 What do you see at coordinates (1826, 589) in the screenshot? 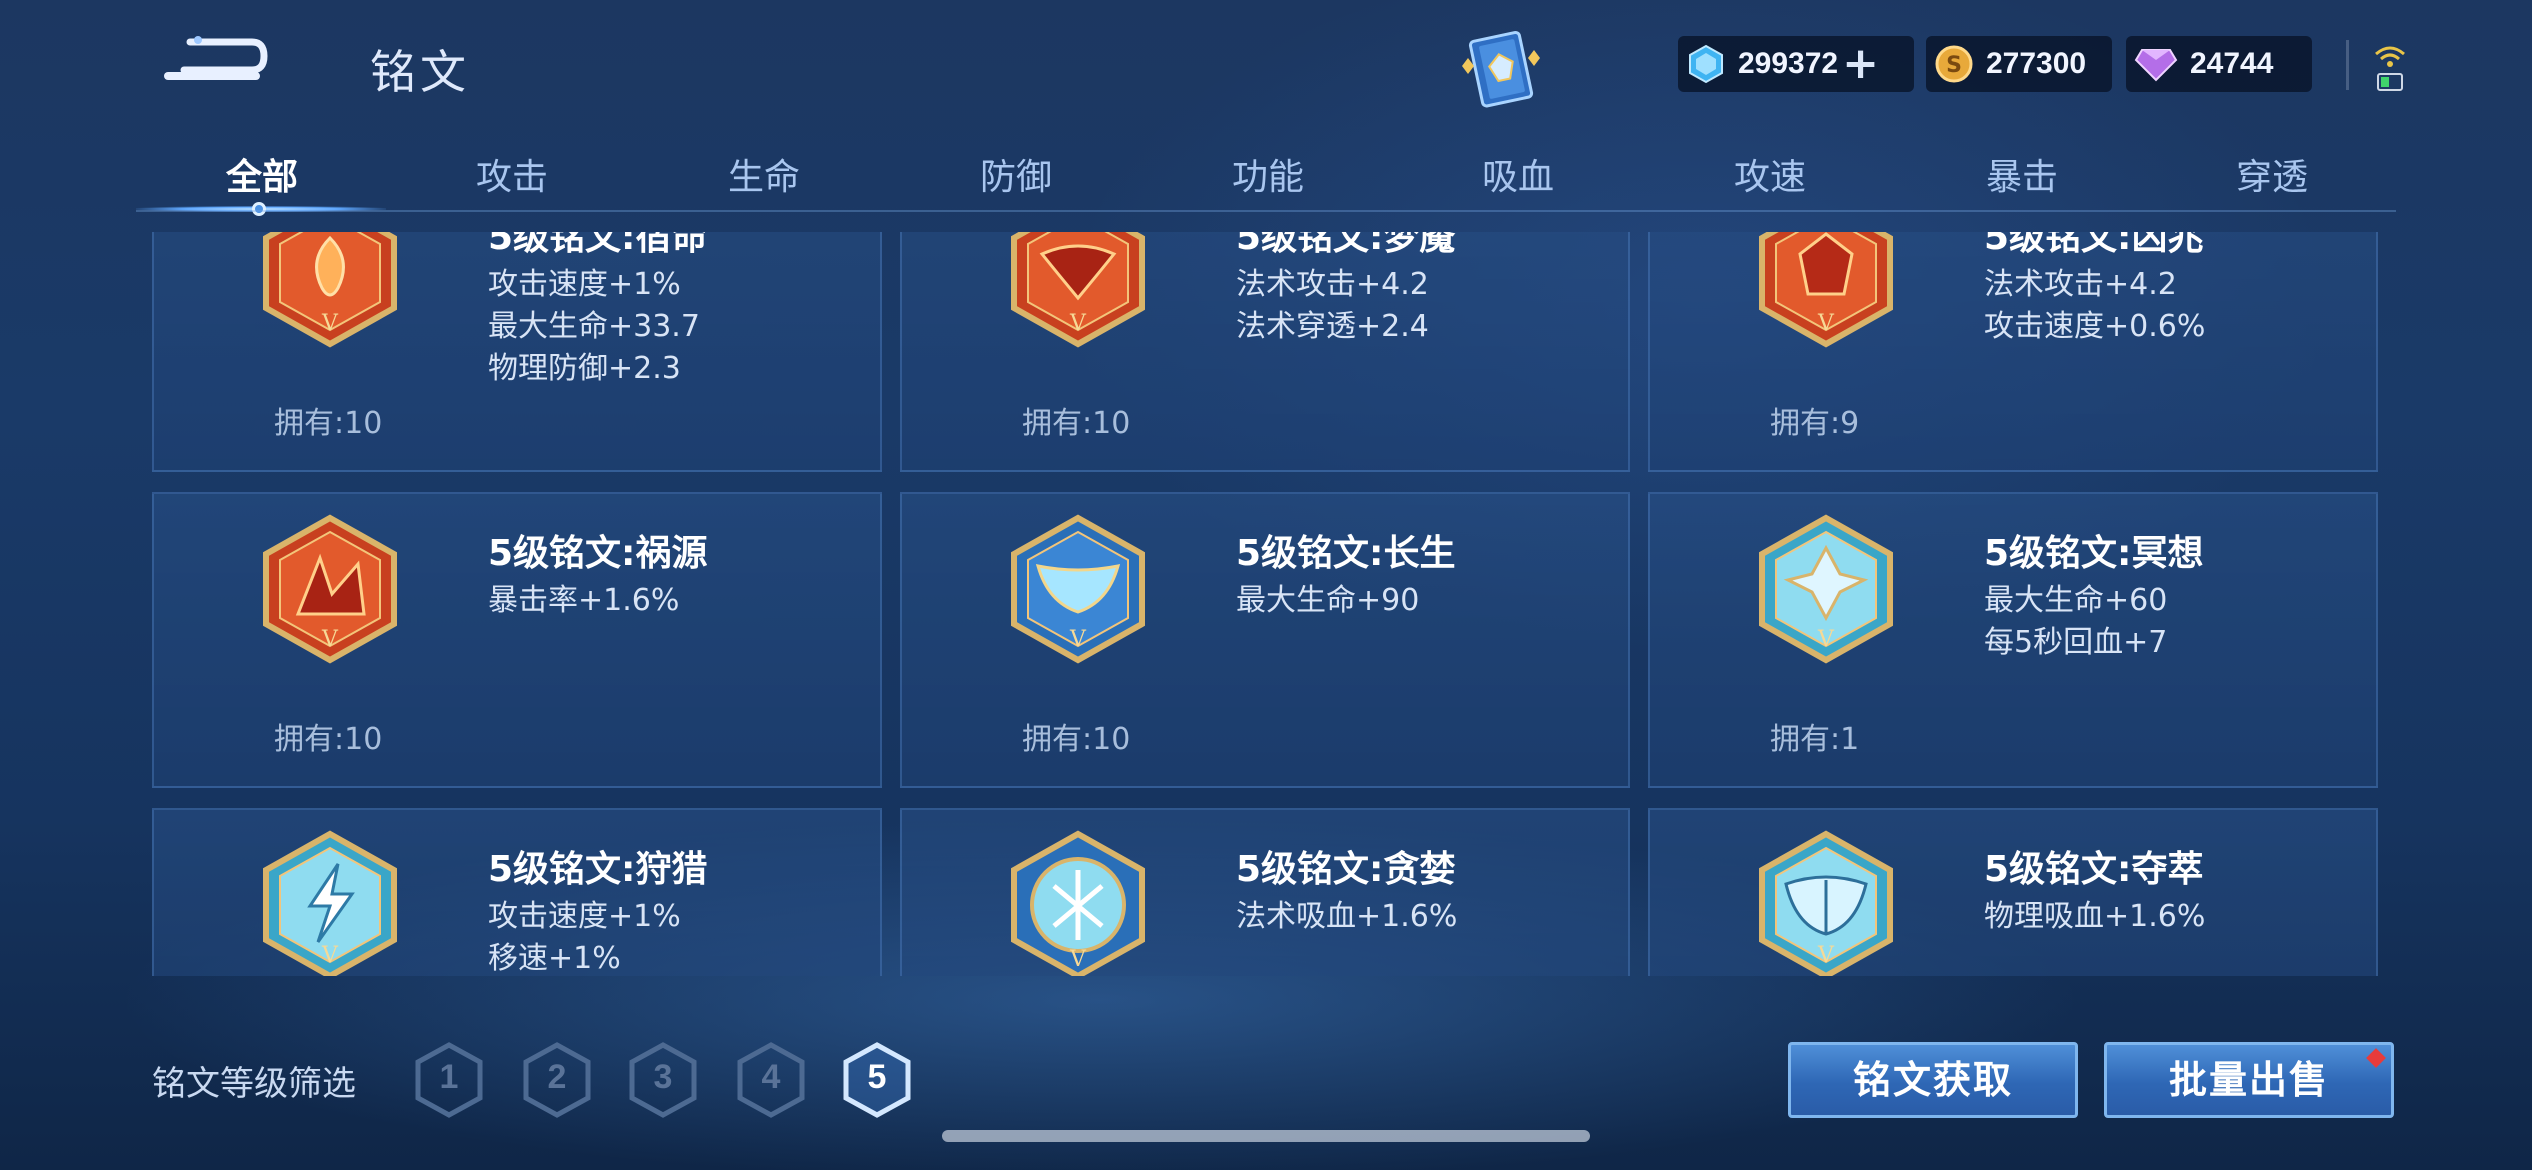
I see `teal-meditation-inscription-icon: V` at bounding box center [1826, 589].